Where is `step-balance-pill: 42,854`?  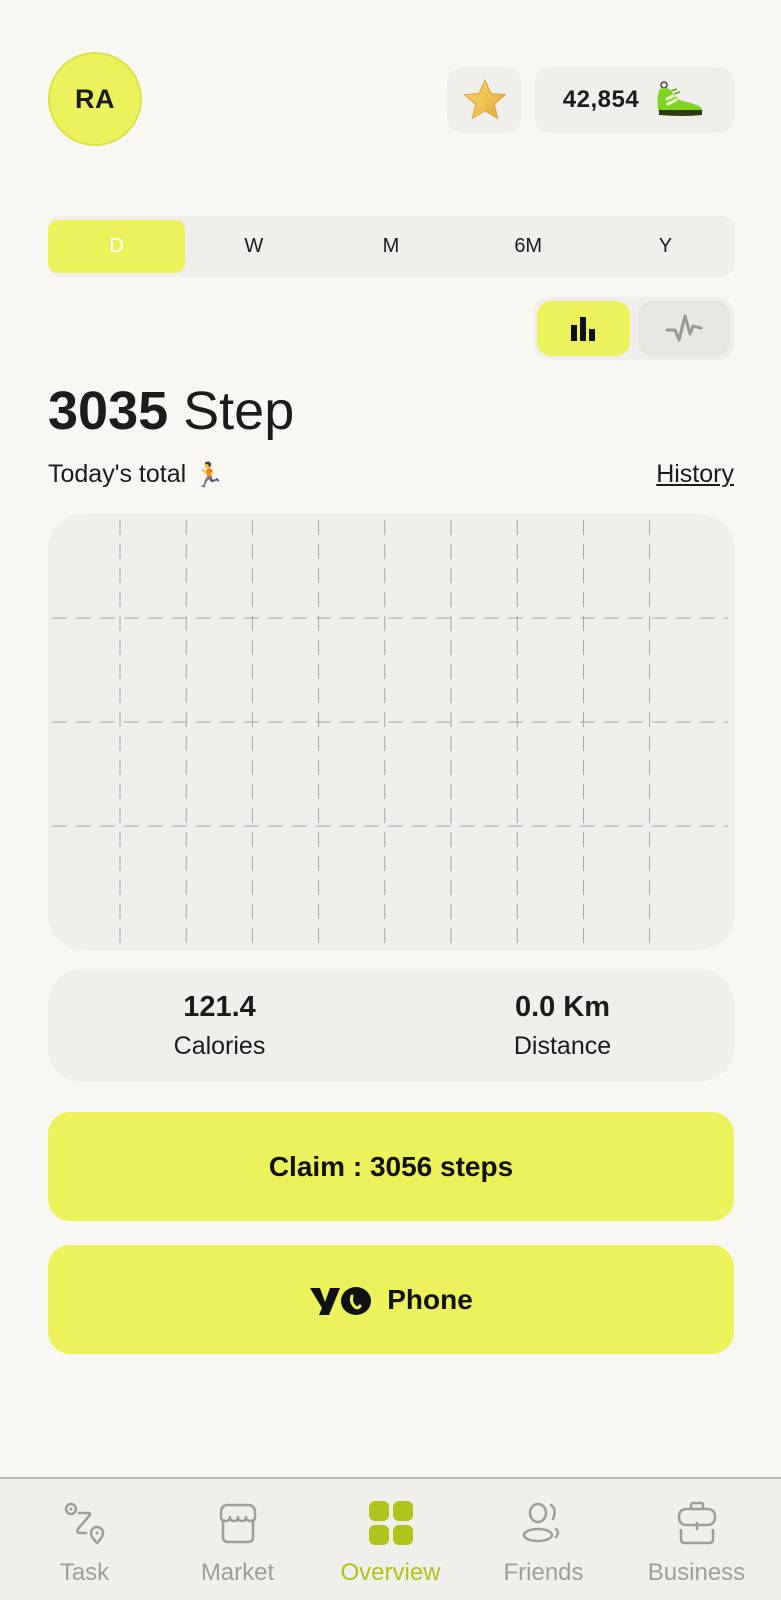
step-balance-pill: 42,854 is located at coordinates (634, 100).